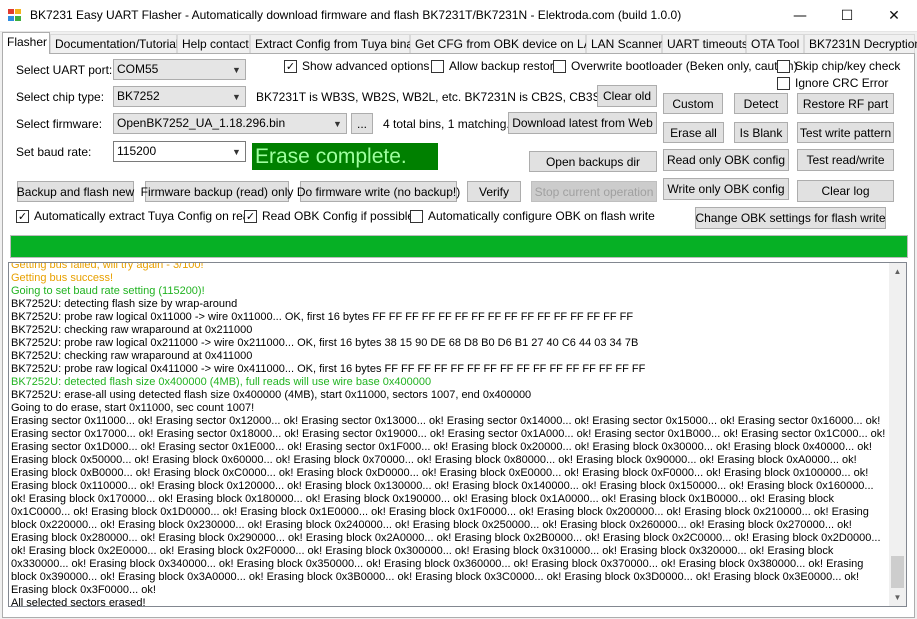 The image size is (917, 619). I want to click on uart-port-label: Select UART port:, so click(64, 70).